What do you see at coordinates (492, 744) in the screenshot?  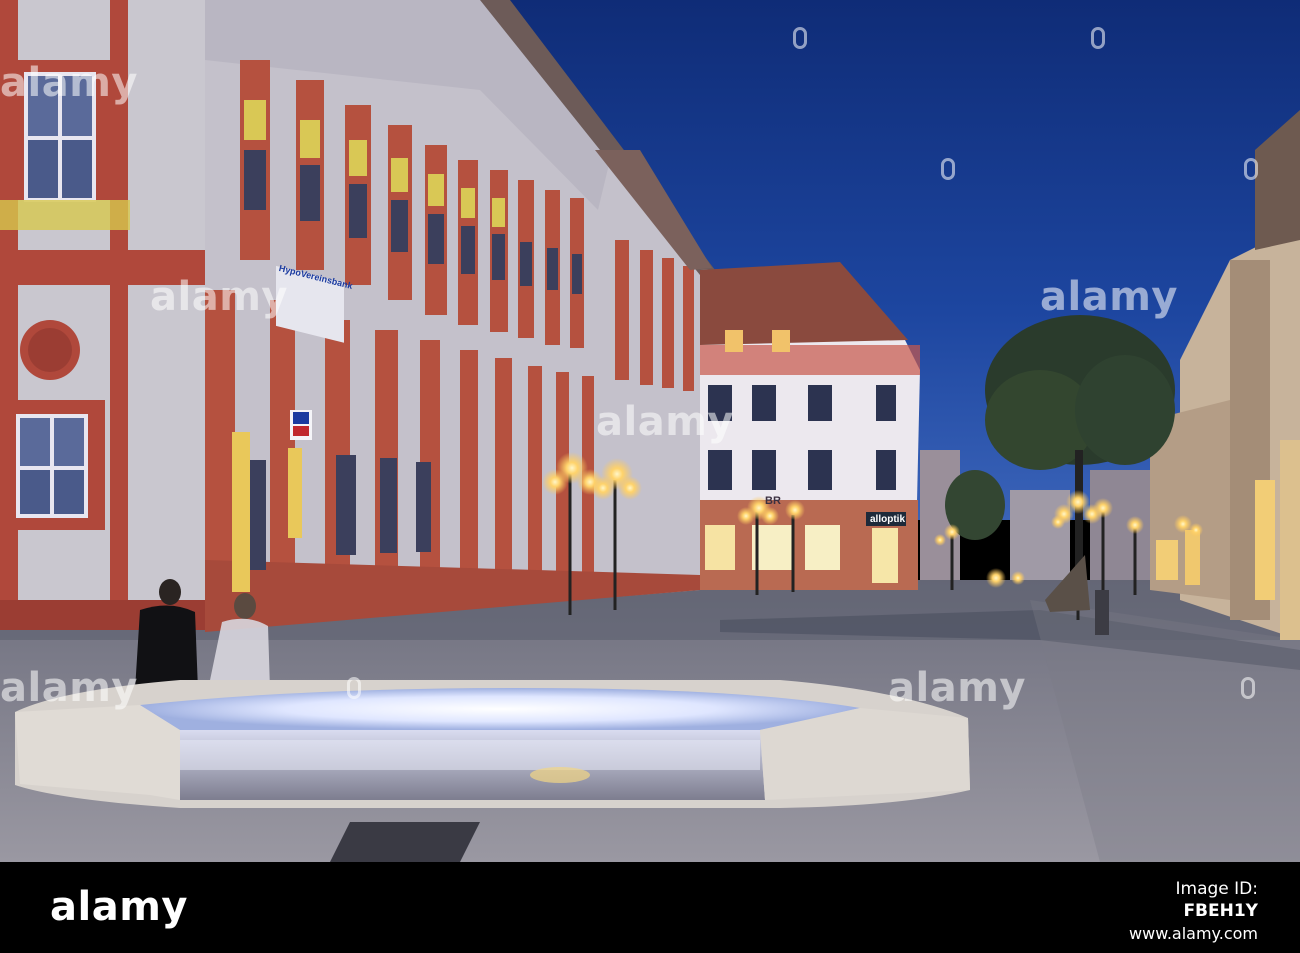 I see `fountain` at bounding box center [492, 744].